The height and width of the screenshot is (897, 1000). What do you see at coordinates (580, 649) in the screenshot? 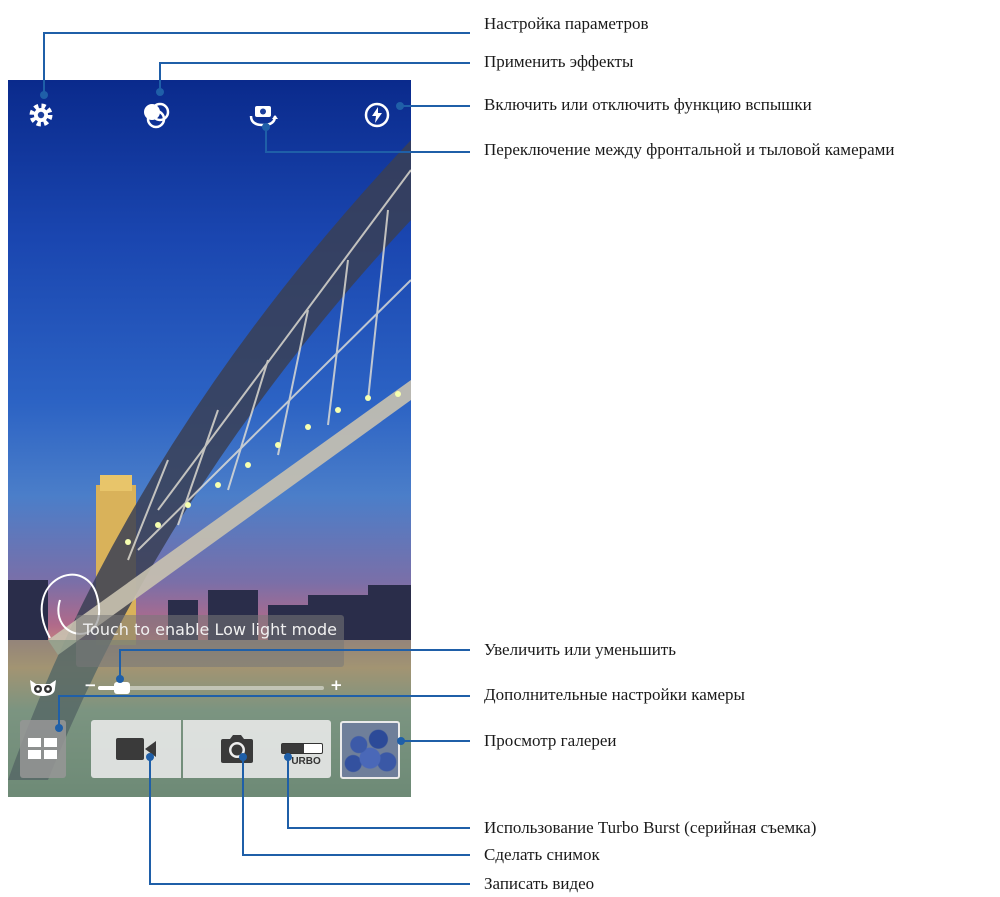
I see `callout-zoom: Увеличить или уменьшить` at bounding box center [580, 649].